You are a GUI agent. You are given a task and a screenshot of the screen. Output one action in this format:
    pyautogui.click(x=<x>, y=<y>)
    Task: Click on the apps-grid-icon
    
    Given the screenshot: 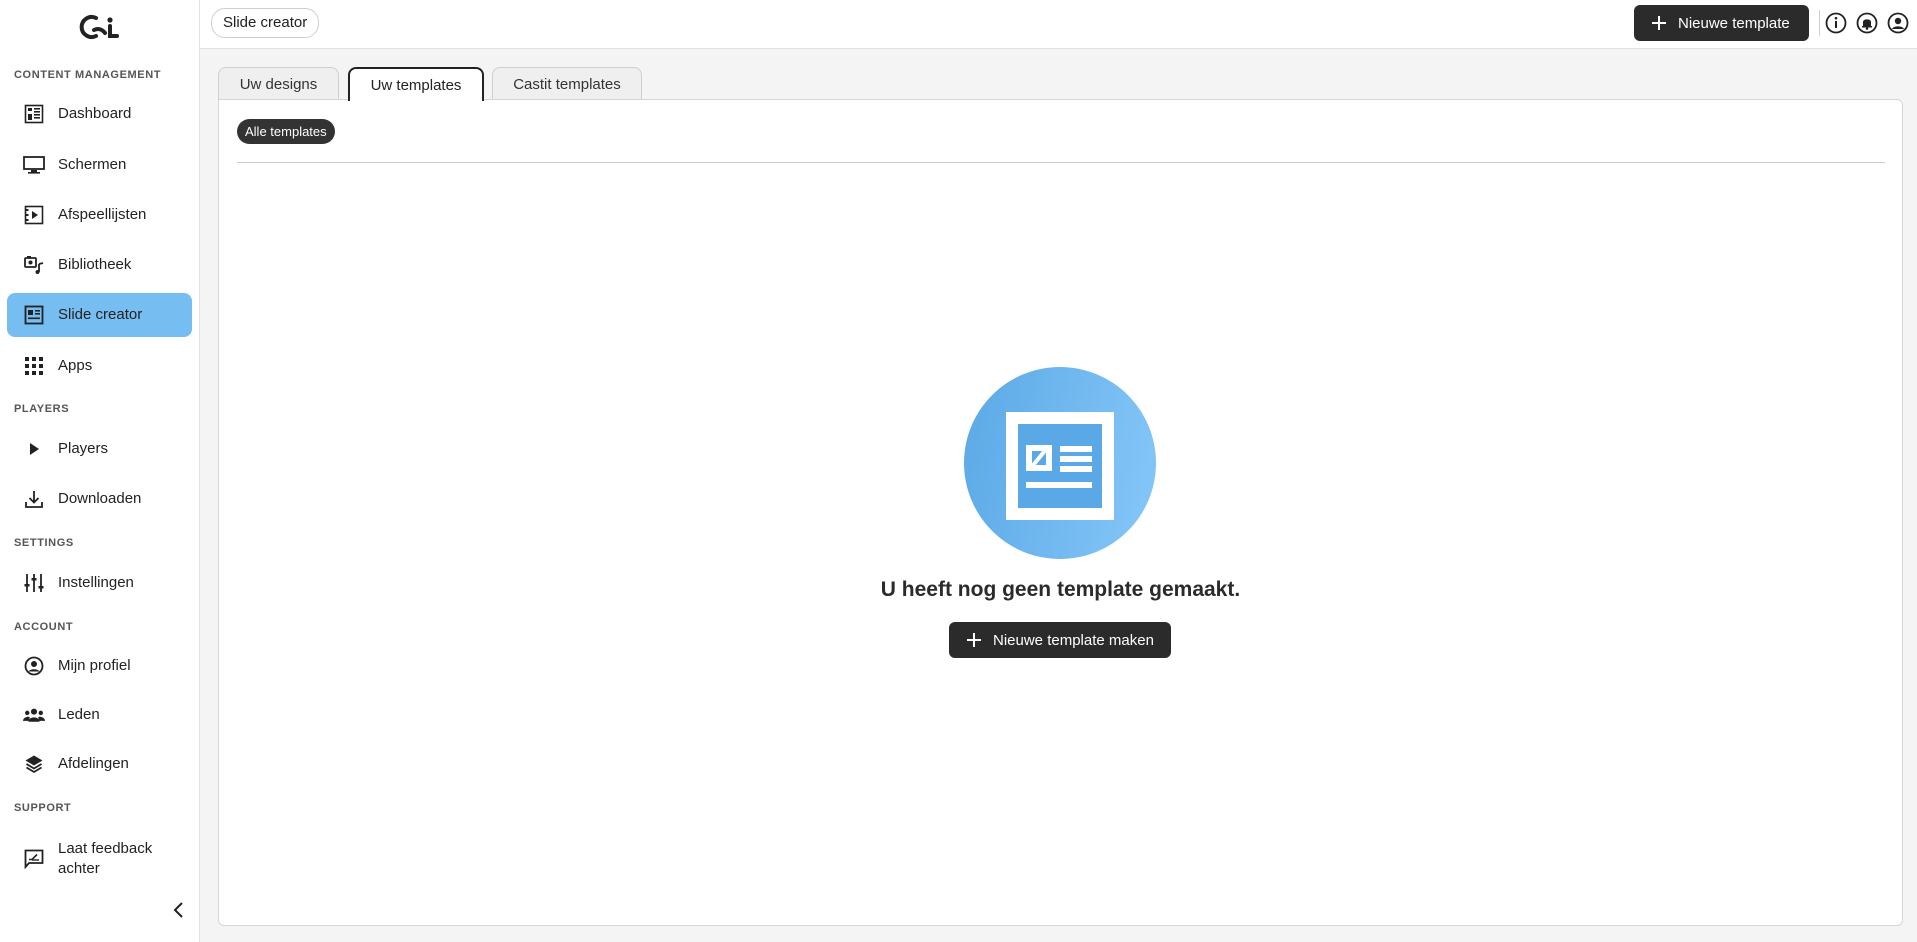 What is the action you would take?
    pyautogui.click(x=34, y=366)
    